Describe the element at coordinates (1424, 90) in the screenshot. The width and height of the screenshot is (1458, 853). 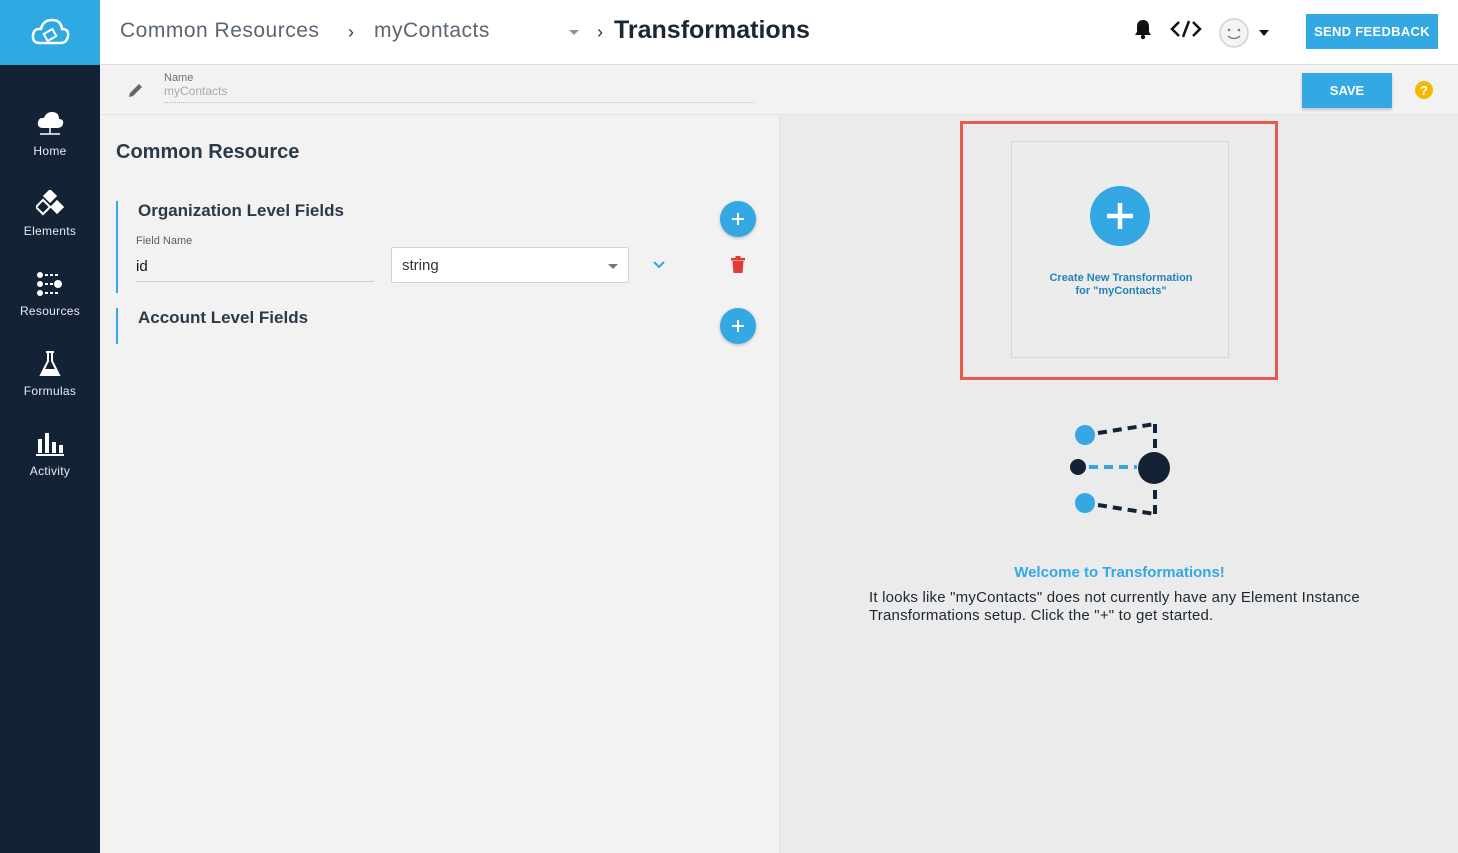
I see `help-icon: ?` at that location.